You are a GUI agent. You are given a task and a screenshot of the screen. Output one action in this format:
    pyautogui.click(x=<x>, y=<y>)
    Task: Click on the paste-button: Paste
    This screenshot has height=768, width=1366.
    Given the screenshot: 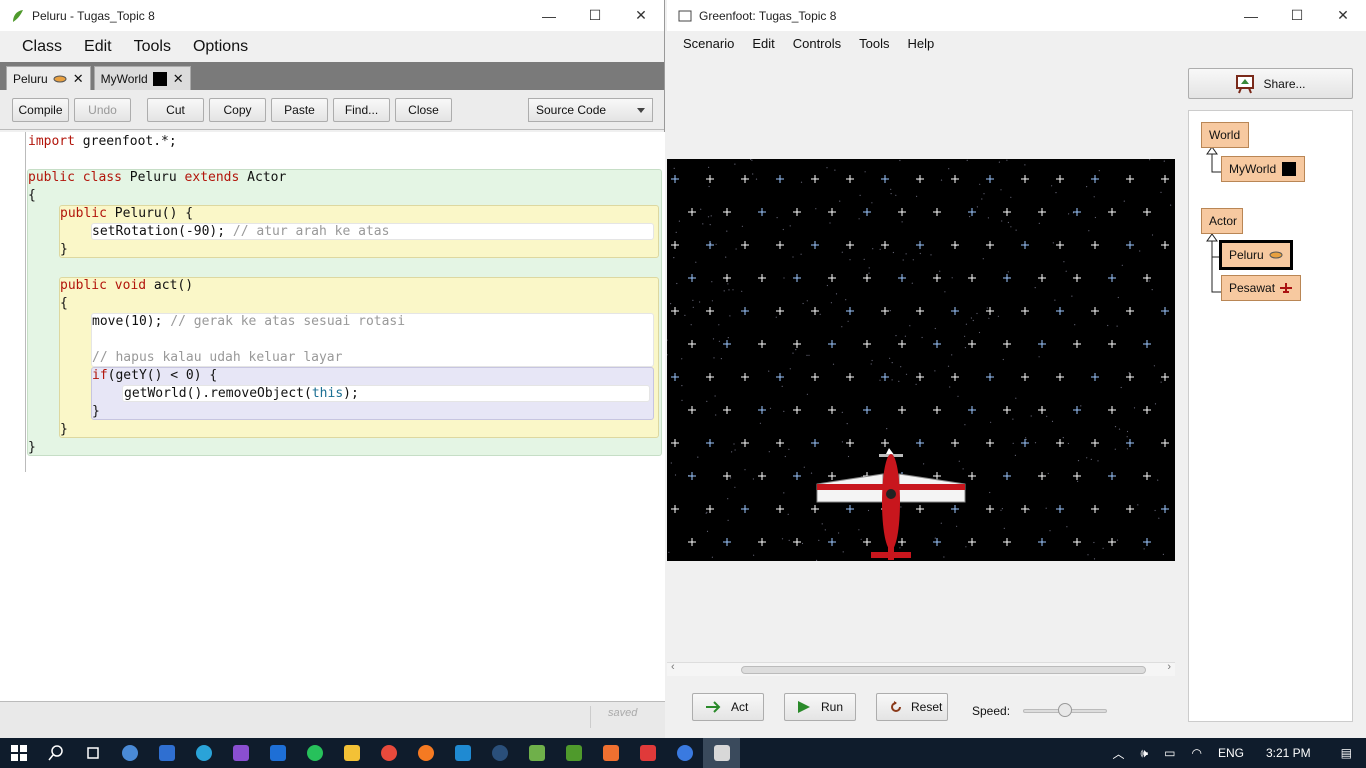 What is the action you would take?
    pyautogui.click(x=299, y=109)
    